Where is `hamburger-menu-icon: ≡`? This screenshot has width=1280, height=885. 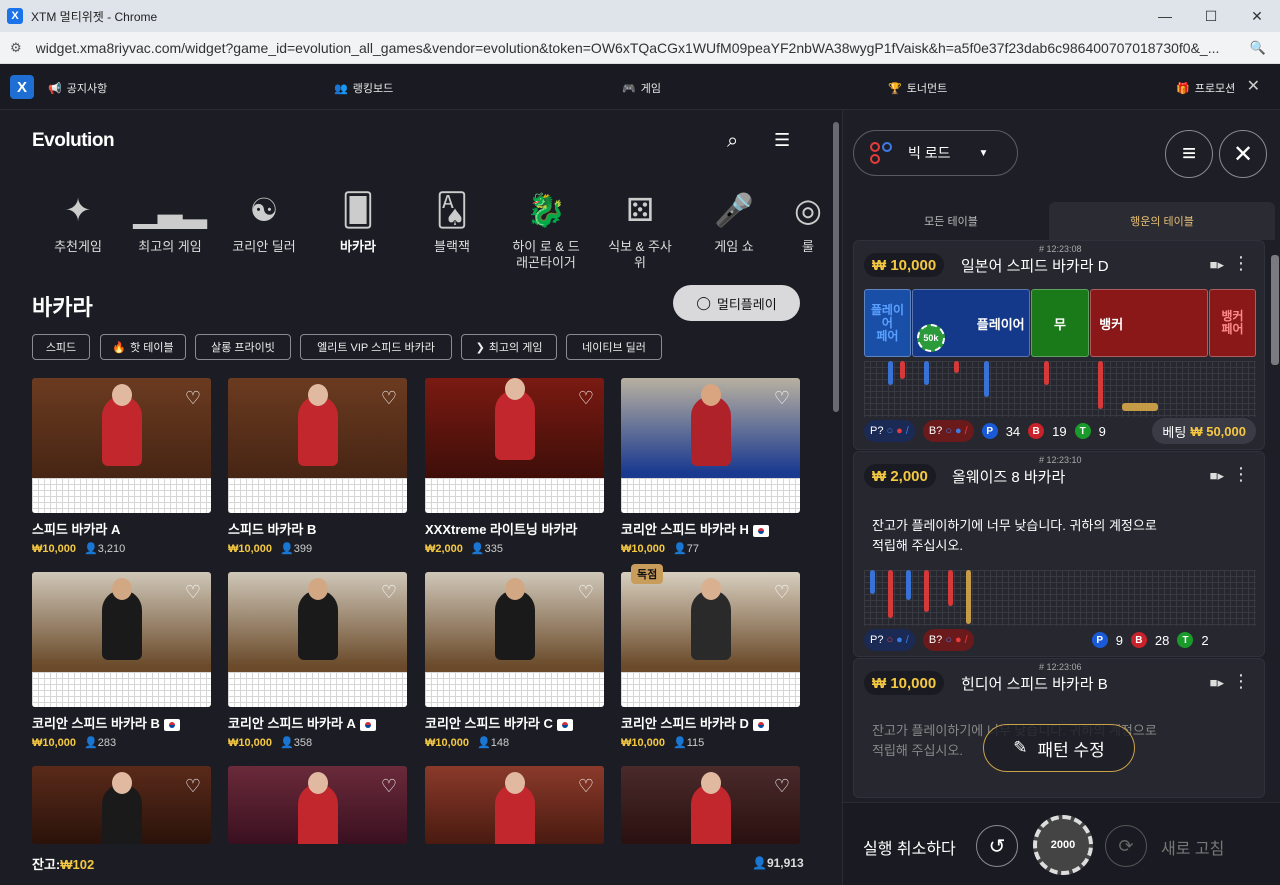
hamburger-menu-icon: ≡ is located at coordinates (1189, 154).